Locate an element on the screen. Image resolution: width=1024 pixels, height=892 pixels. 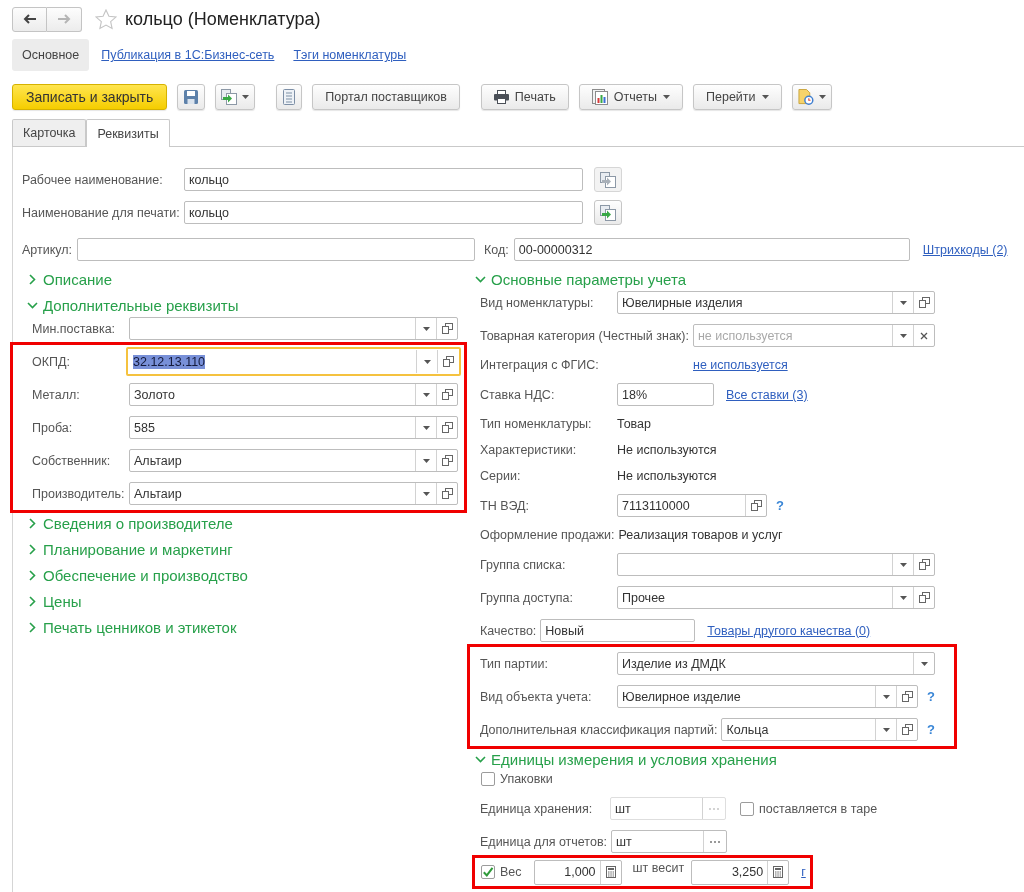
ellipsis-icon is located at coordinates (714, 808).